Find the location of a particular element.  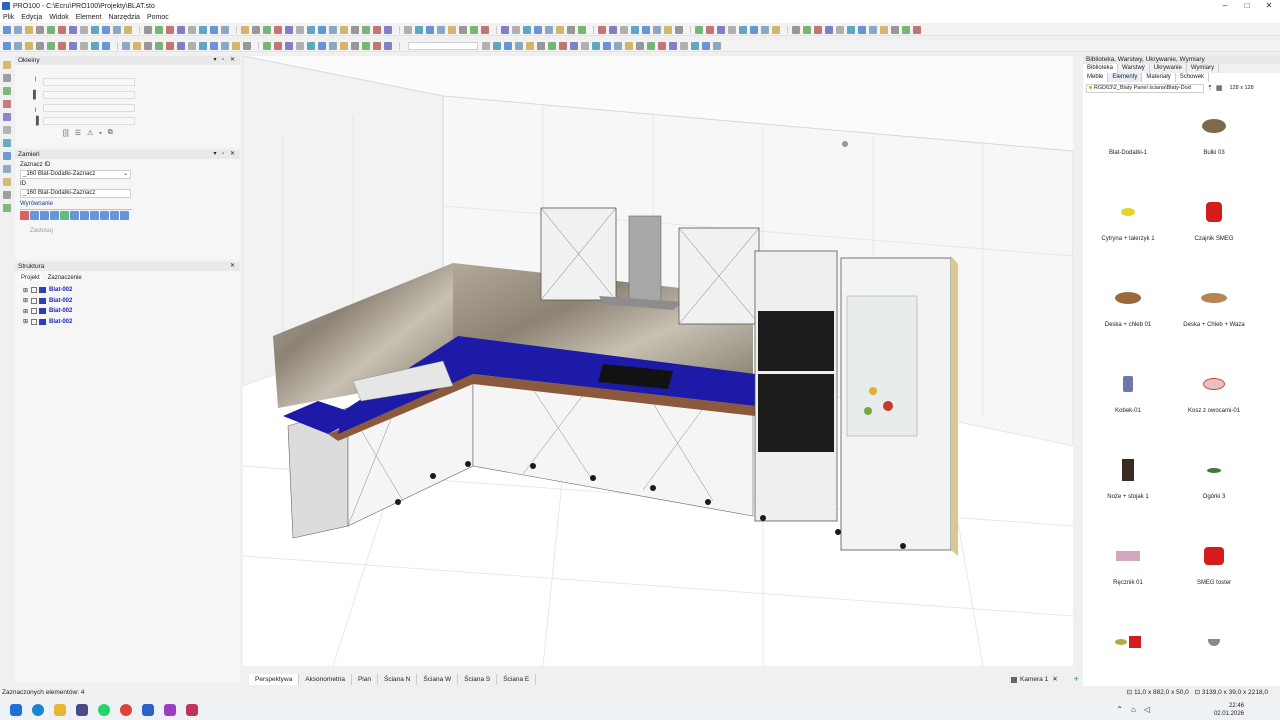

subtab-elementy: Elementy is located at coordinates (1125, 77).